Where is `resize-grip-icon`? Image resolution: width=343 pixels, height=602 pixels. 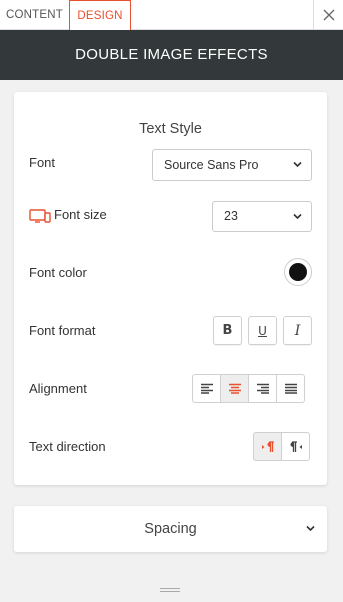
resize-grip-icon is located at coordinates (170, 591).